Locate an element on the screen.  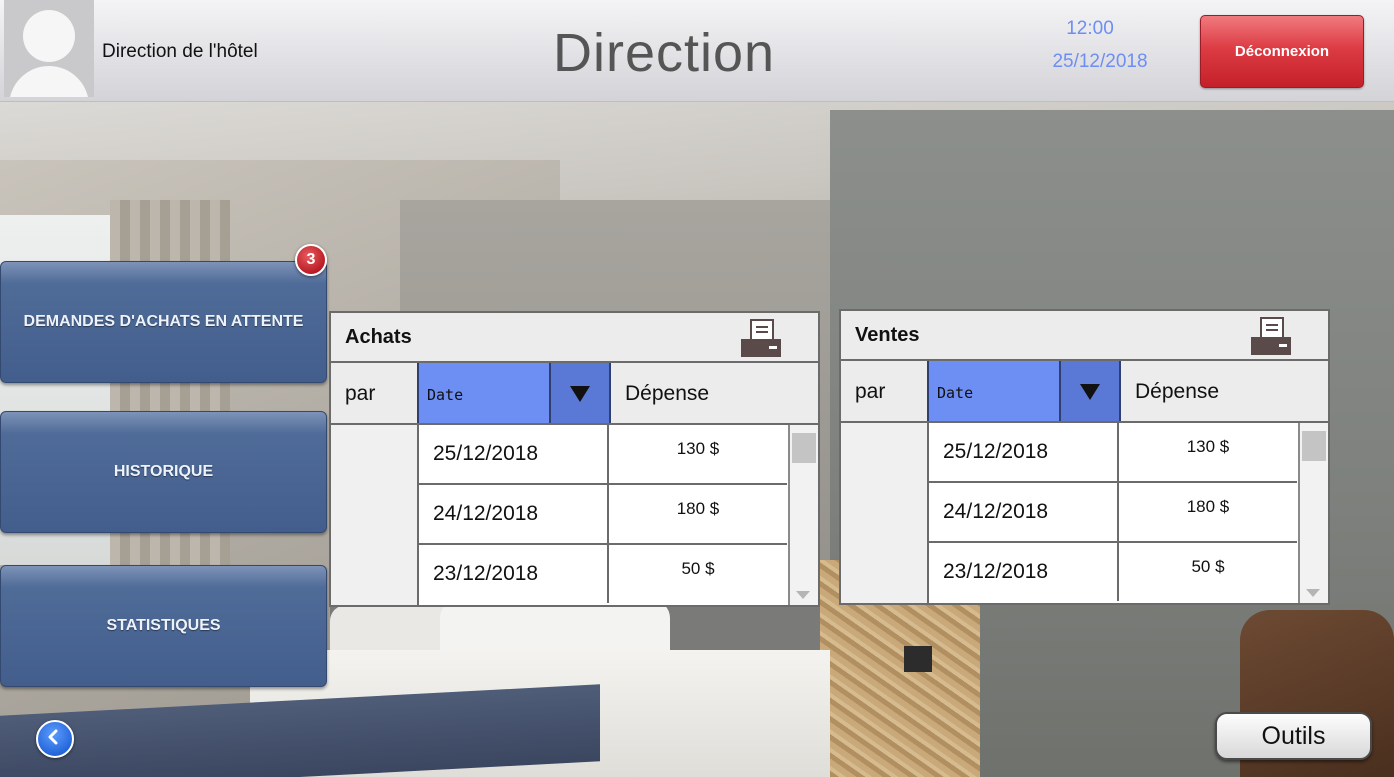
page-title: Direction is located at coordinates (664, 53).